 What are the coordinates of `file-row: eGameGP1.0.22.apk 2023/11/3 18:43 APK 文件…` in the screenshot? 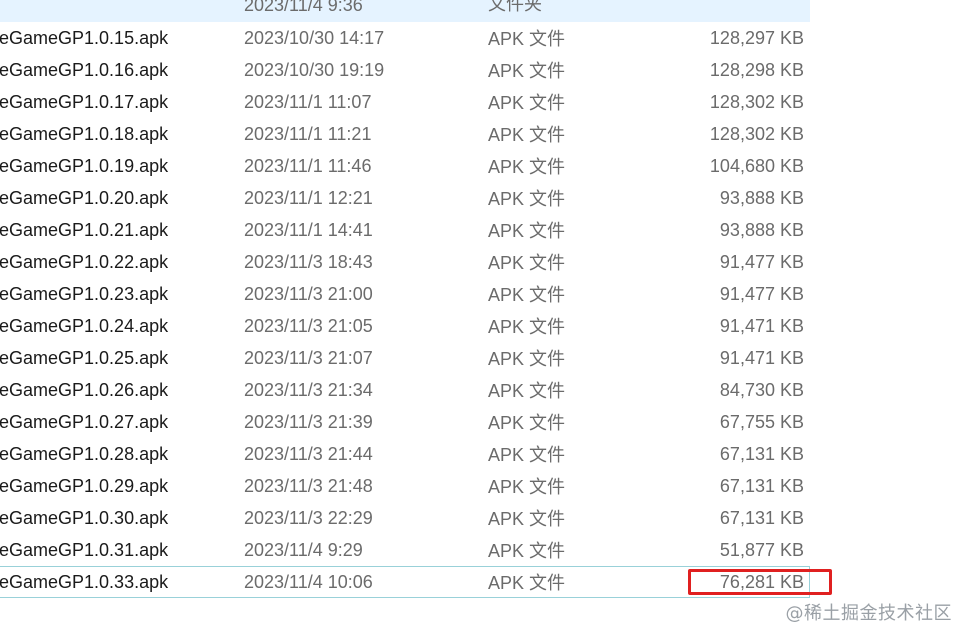 It's located at (405, 262).